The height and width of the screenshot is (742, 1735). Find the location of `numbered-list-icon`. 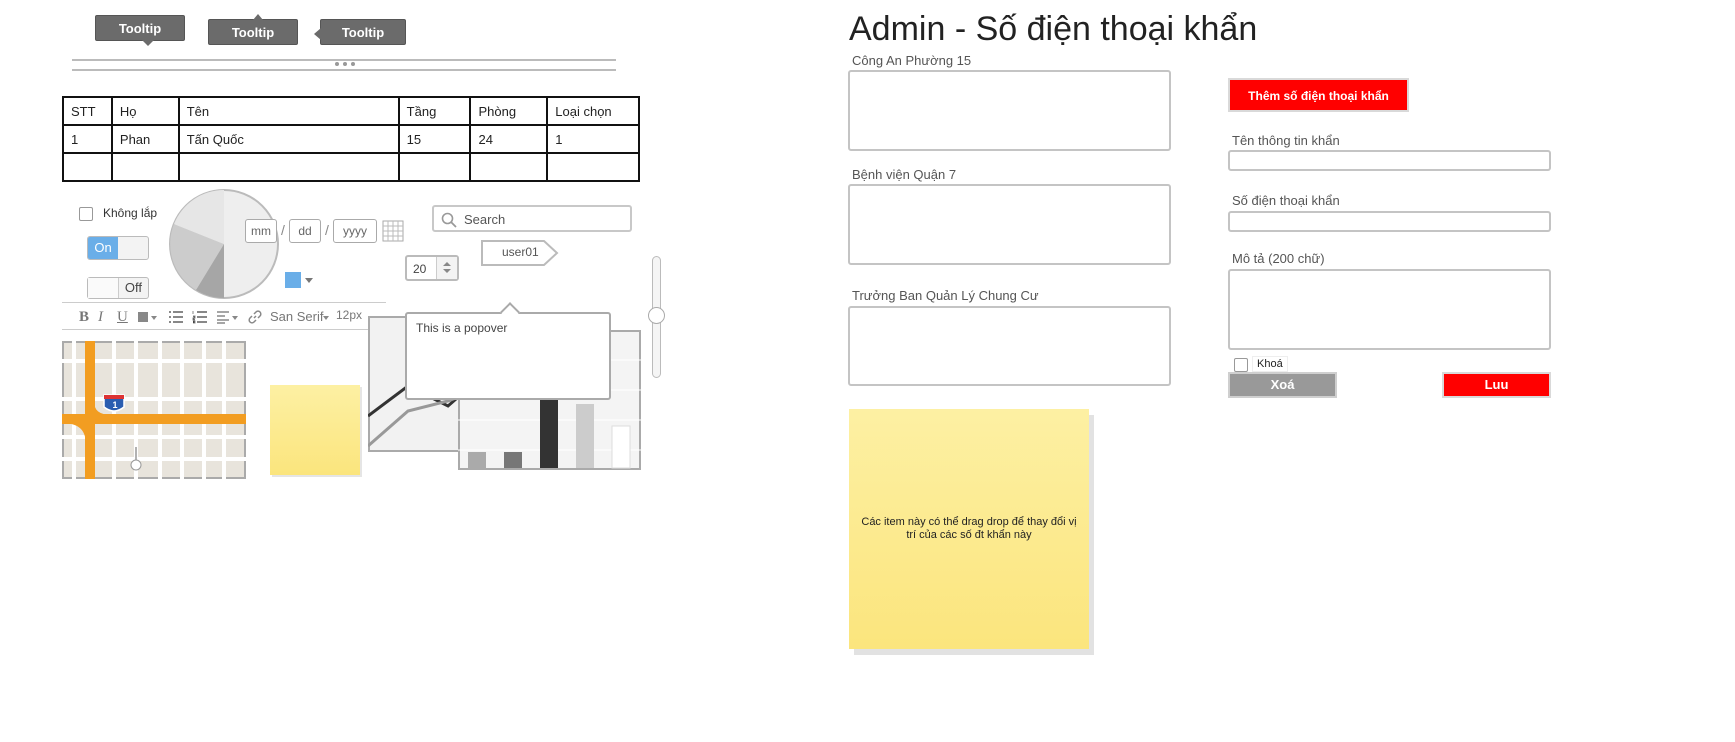

numbered-list-icon is located at coordinates (200, 317).